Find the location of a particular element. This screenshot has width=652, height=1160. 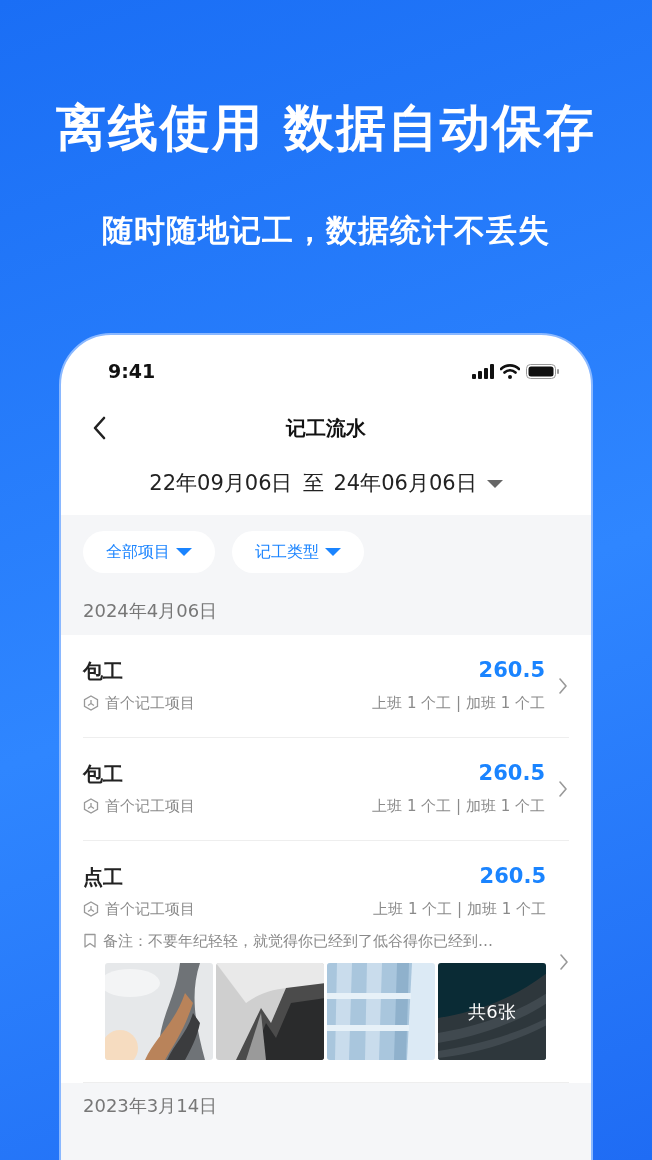

note-icon is located at coordinates (90, 941).